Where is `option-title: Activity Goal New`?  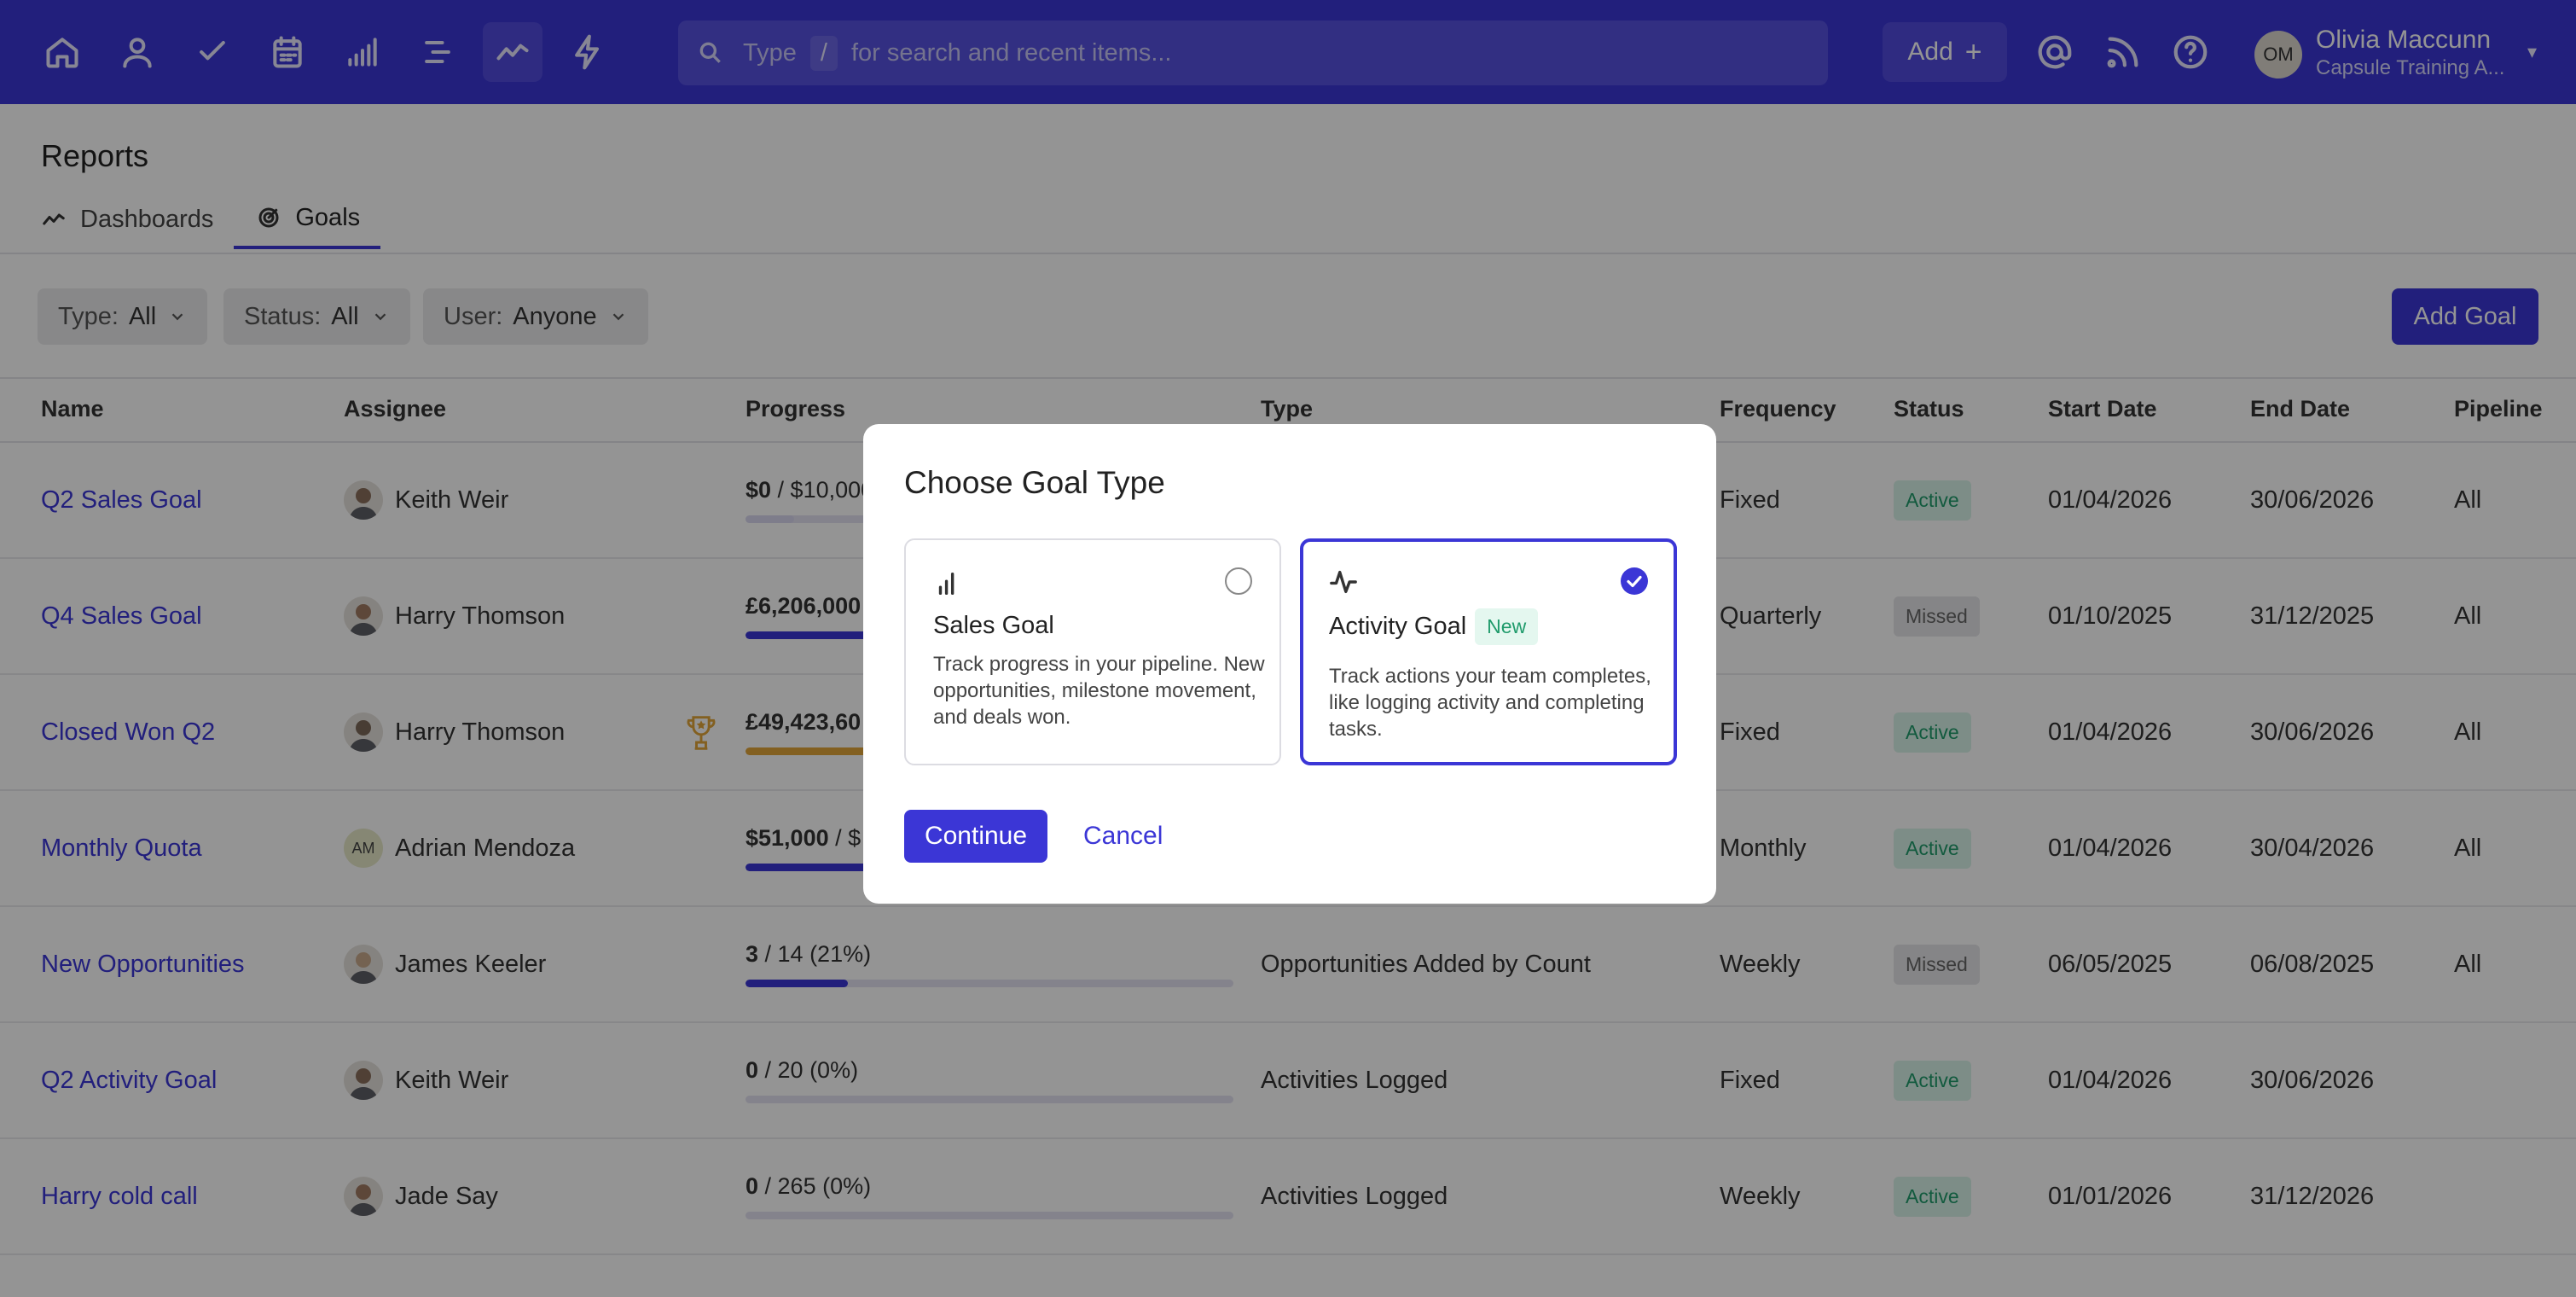 option-title: Activity Goal New is located at coordinates (1434, 626).